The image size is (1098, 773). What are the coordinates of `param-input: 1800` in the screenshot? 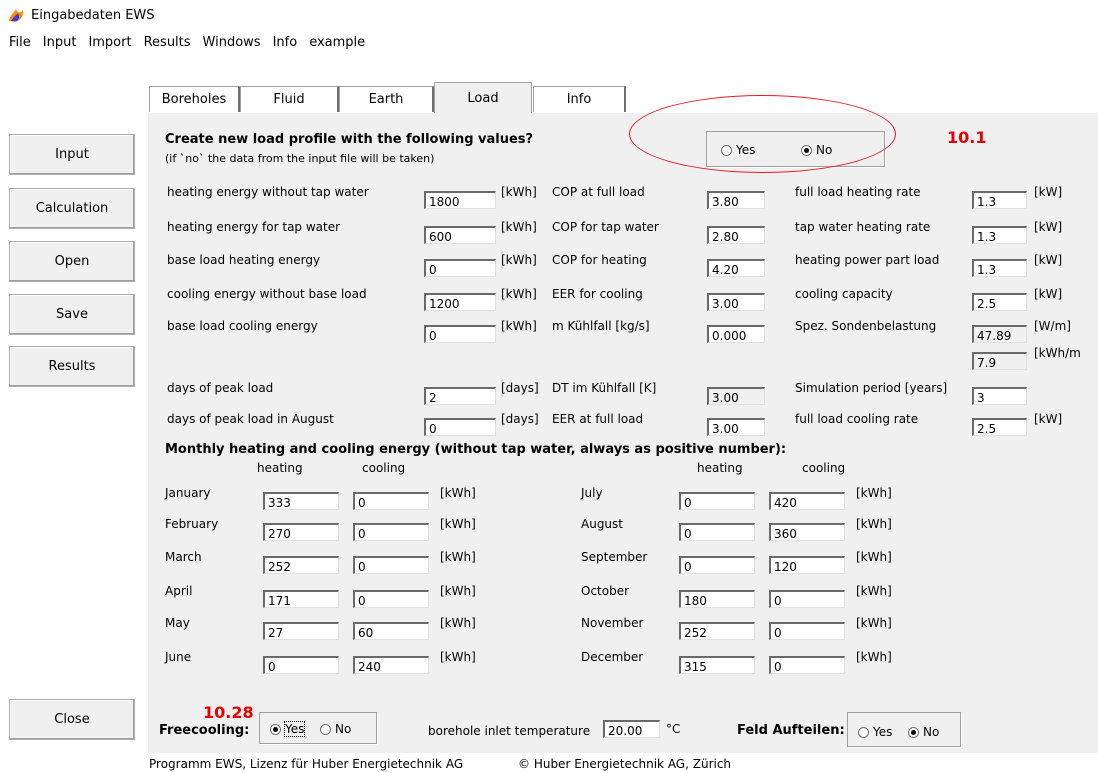 It's located at (460, 200).